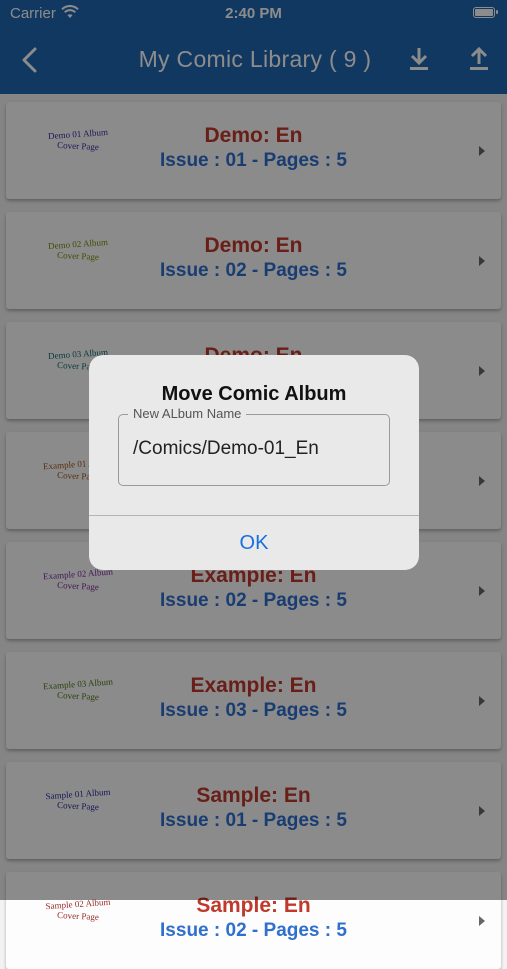  I want to click on field-label: New ALbum Name, so click(187, 413).